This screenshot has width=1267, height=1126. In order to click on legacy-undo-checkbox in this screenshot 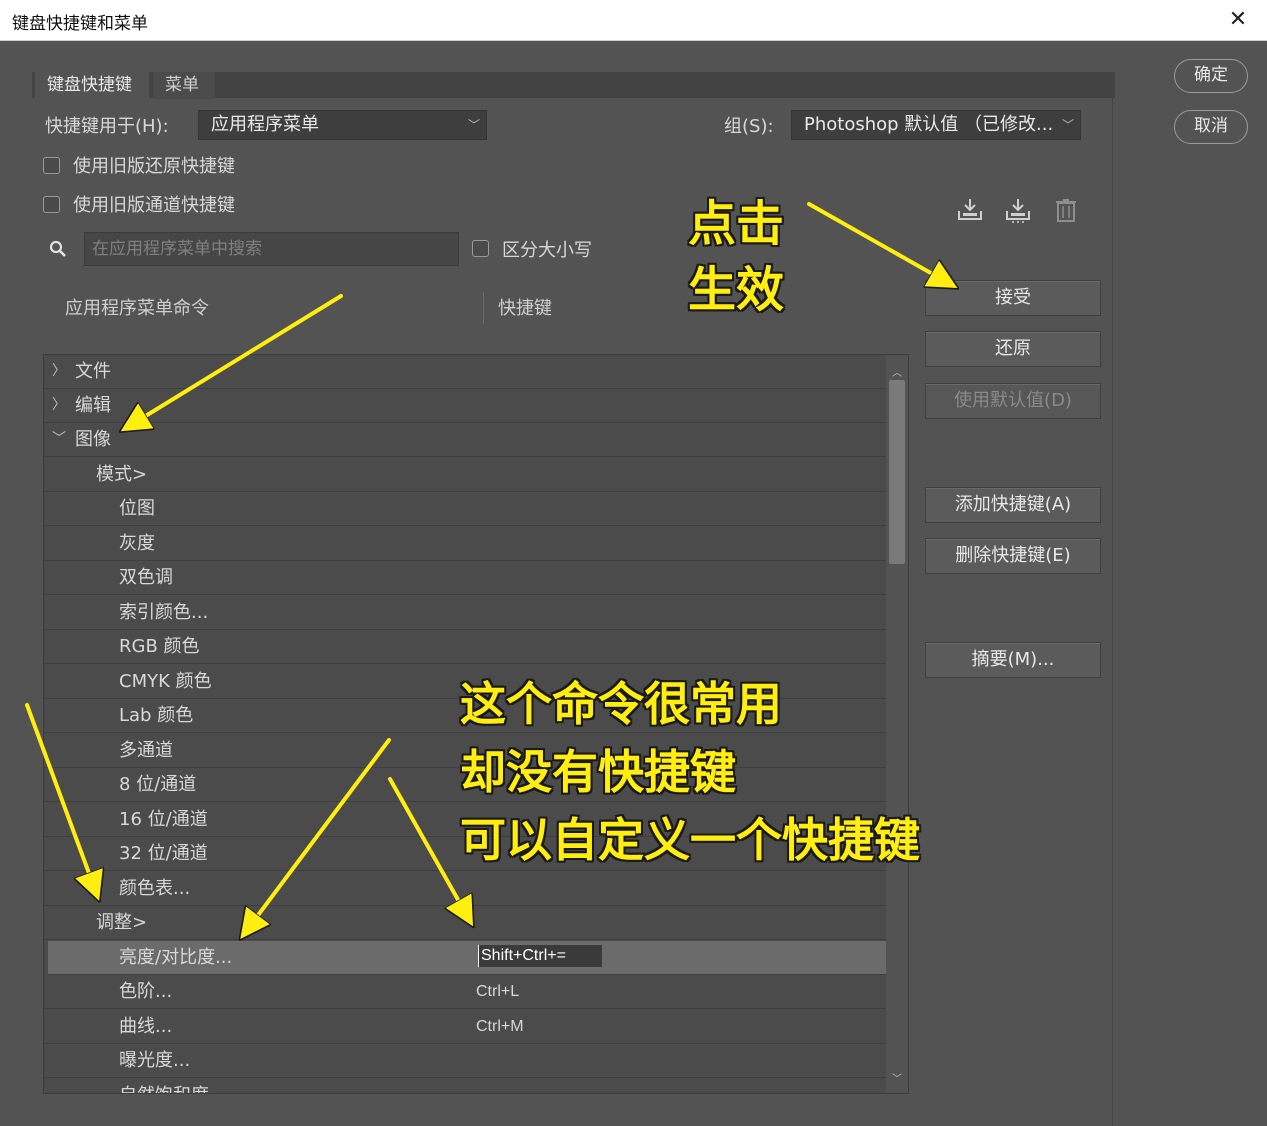, I will do `click(51, 165)`.